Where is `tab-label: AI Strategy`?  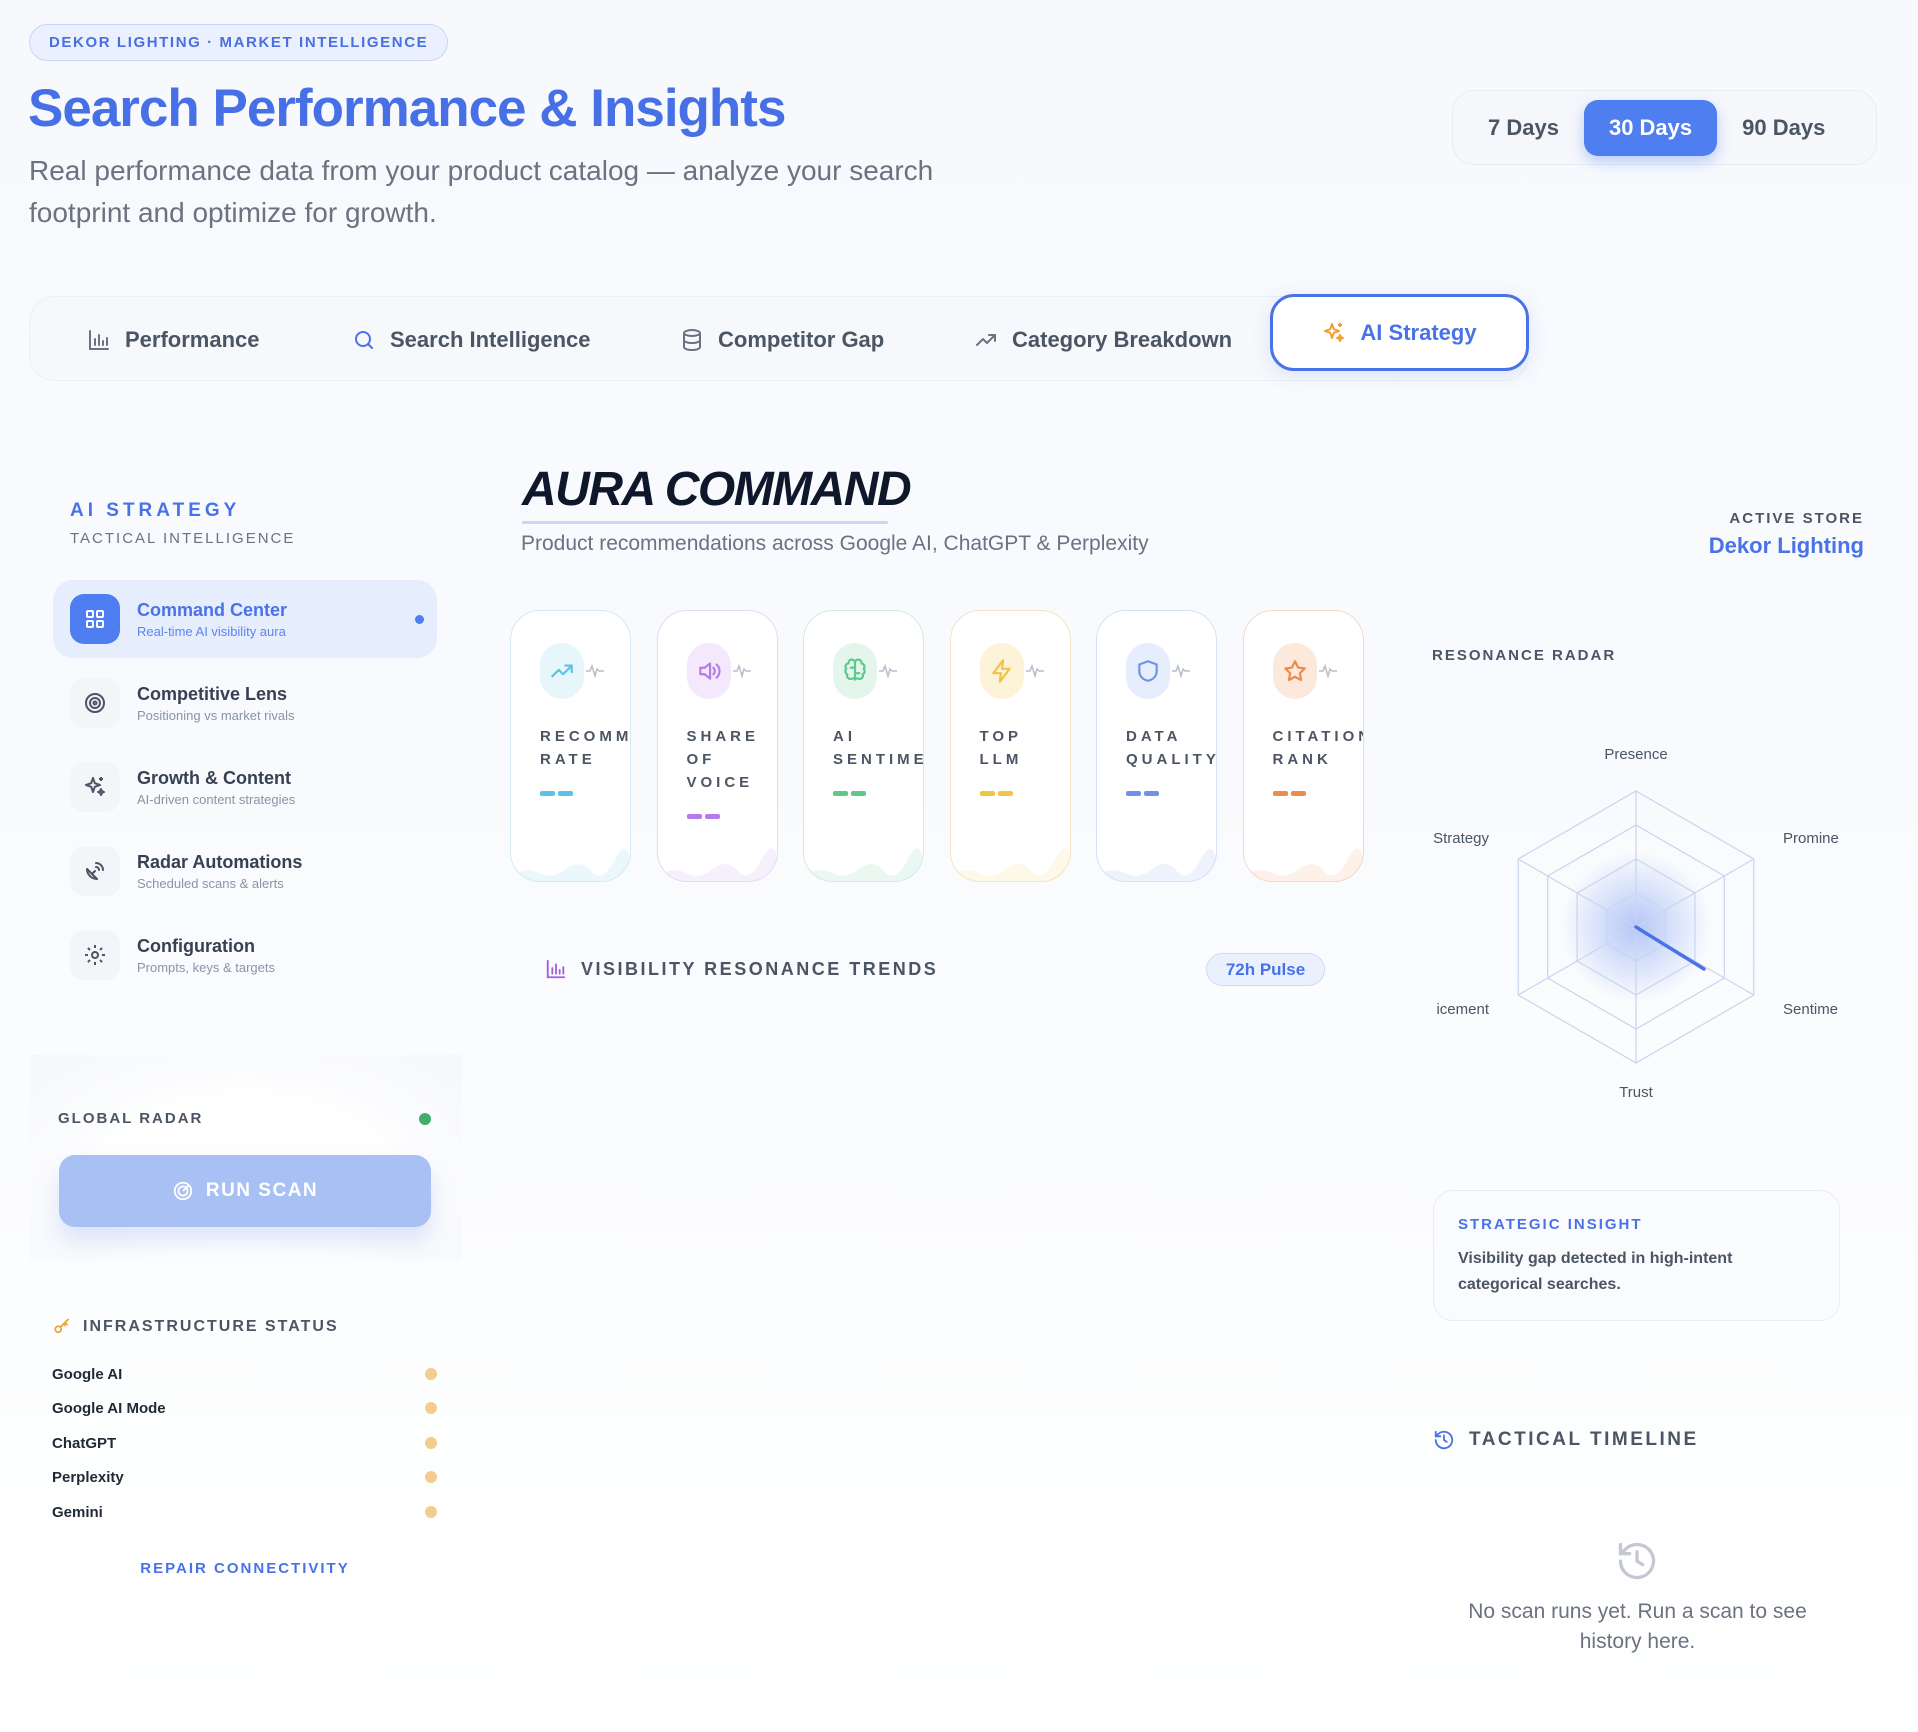
tab-label: AI Strategy is located at coordinates (1418, 332).